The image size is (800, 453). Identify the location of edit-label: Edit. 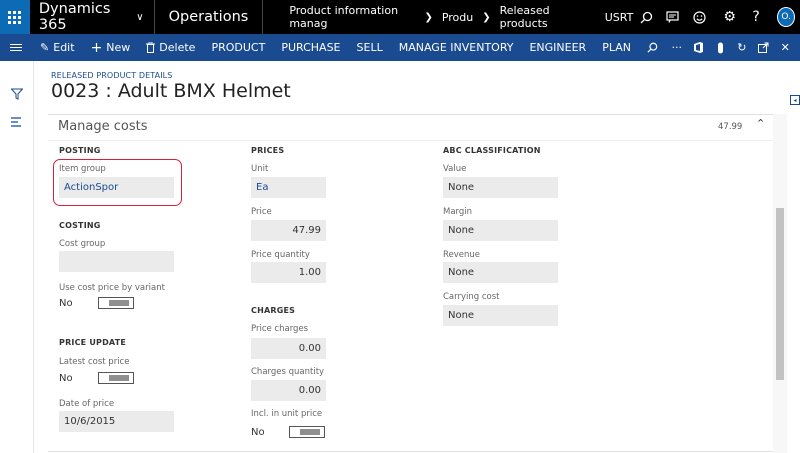
(64, 47).